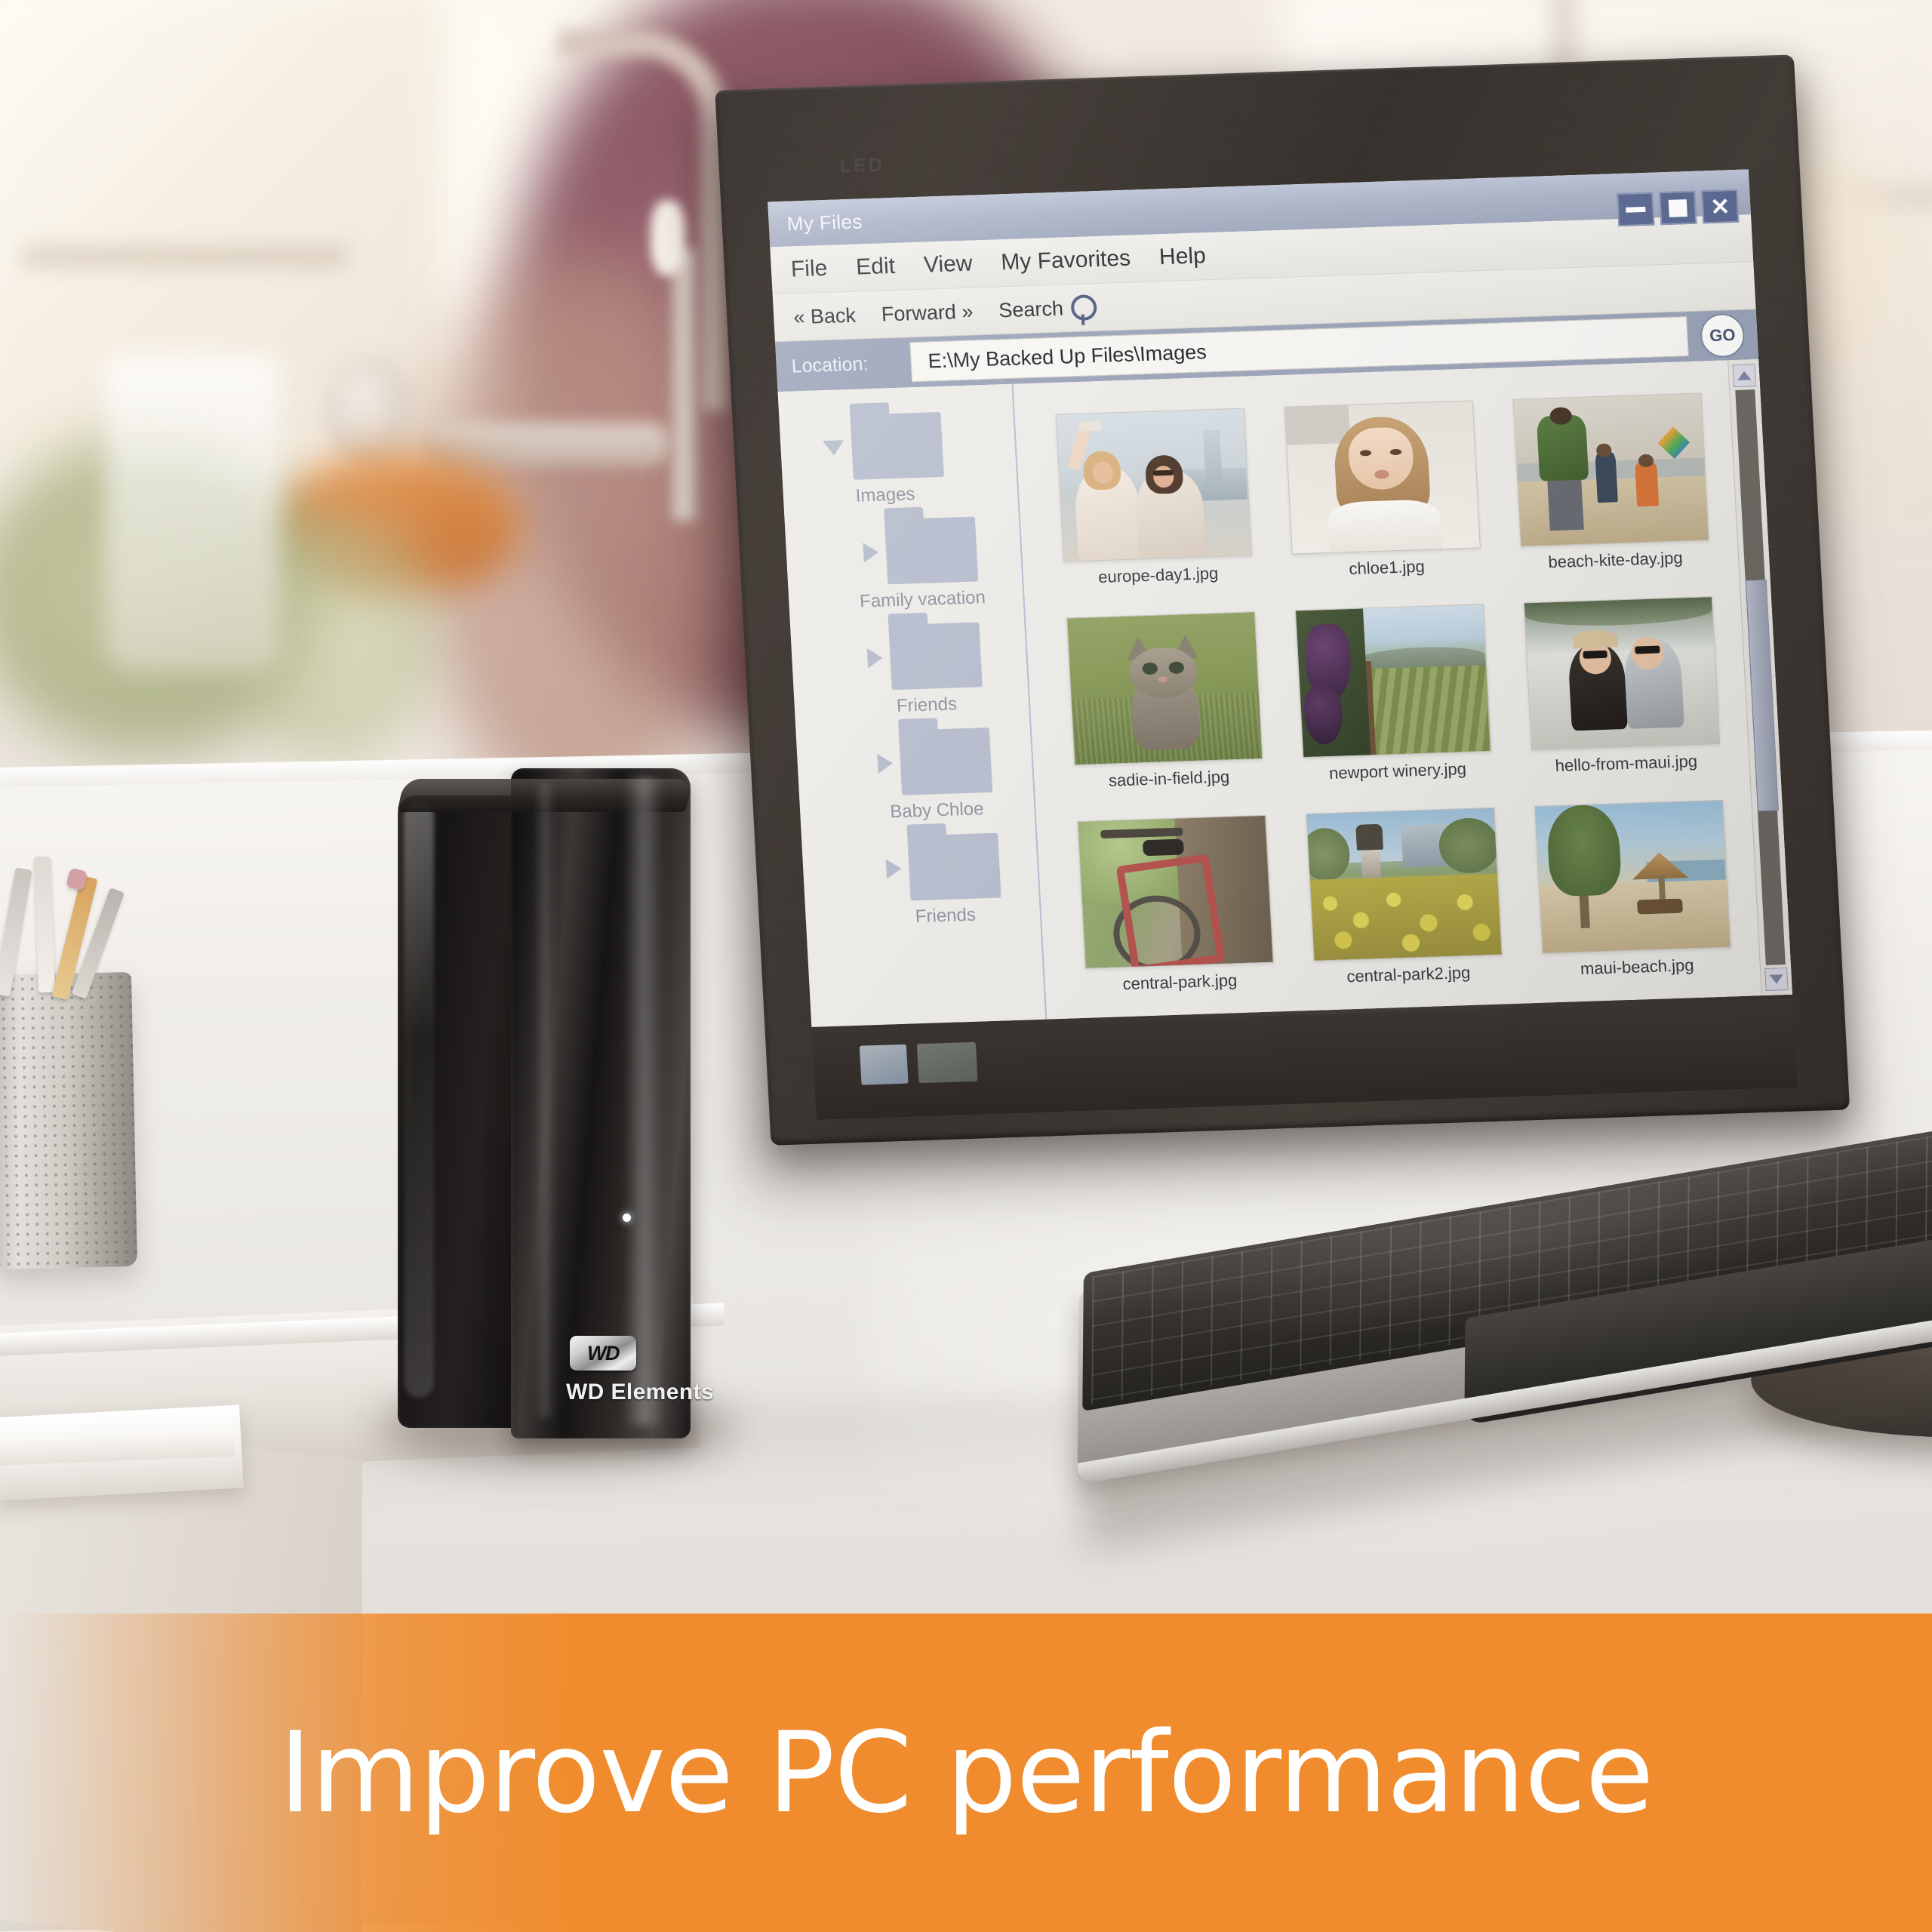 This screenshot has width=1932, height=1932. Describe the element at coordinates (1169, 778) in the screenshot. I see `file-name: sadie-in-field.jpg` at that location.